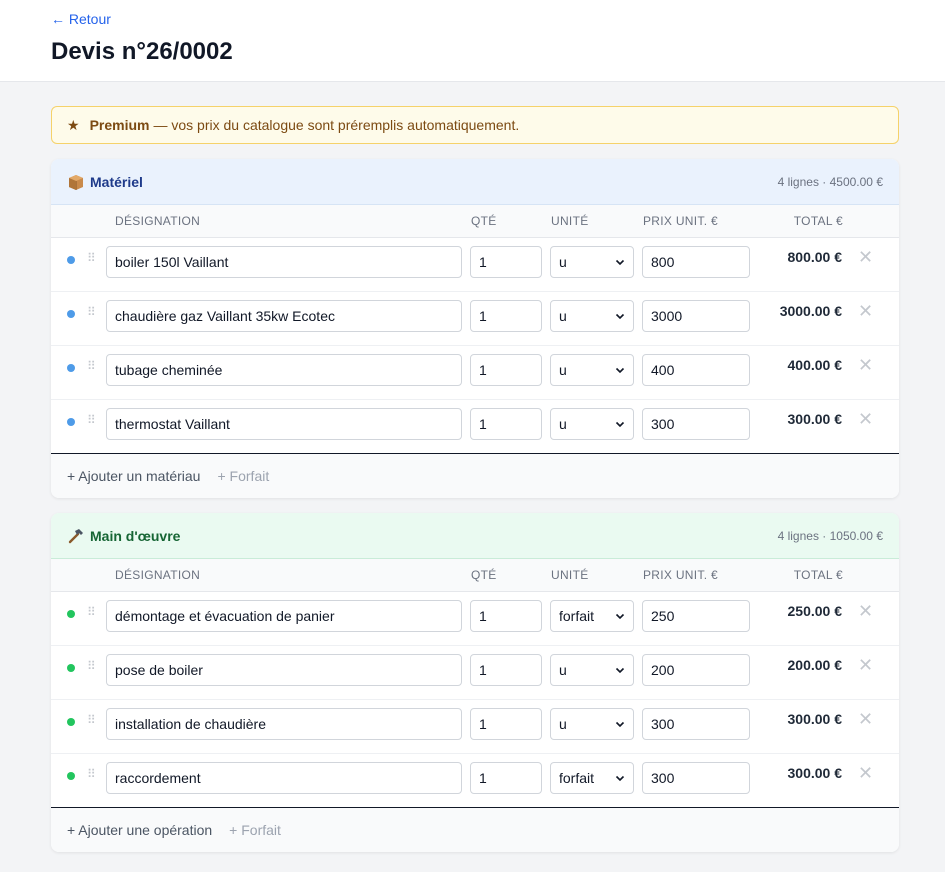 This screenshot has height=872, width=945. I want to click on col-unit: UNITÉ, so click(570, 221).